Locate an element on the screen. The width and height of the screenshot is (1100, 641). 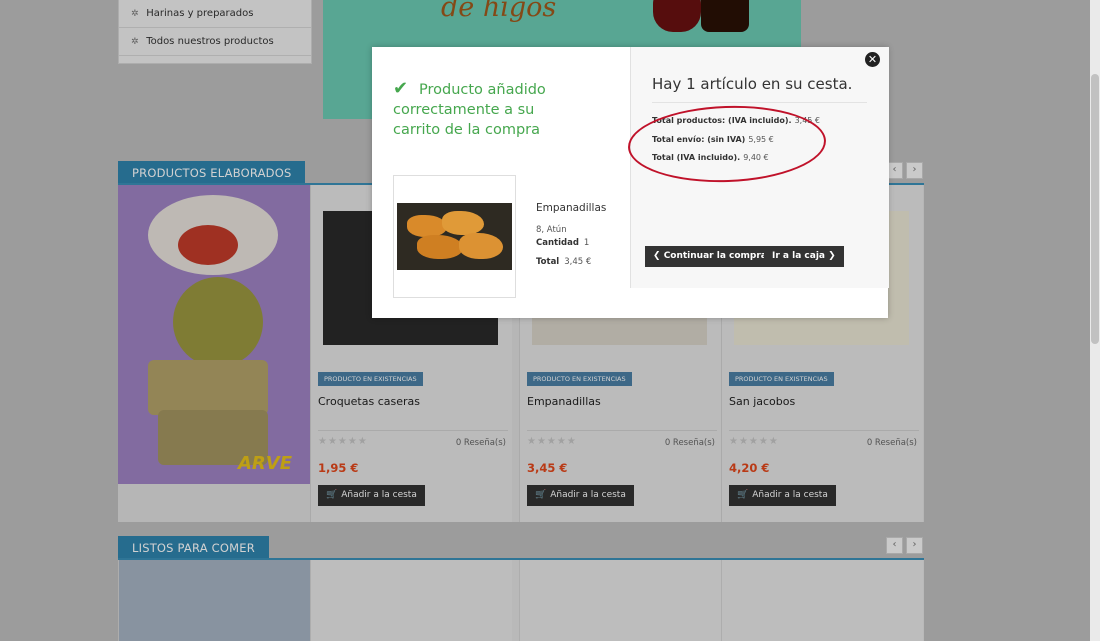
modal-product-quantity: Cantidad 1 is located at coordinates (562, 243).